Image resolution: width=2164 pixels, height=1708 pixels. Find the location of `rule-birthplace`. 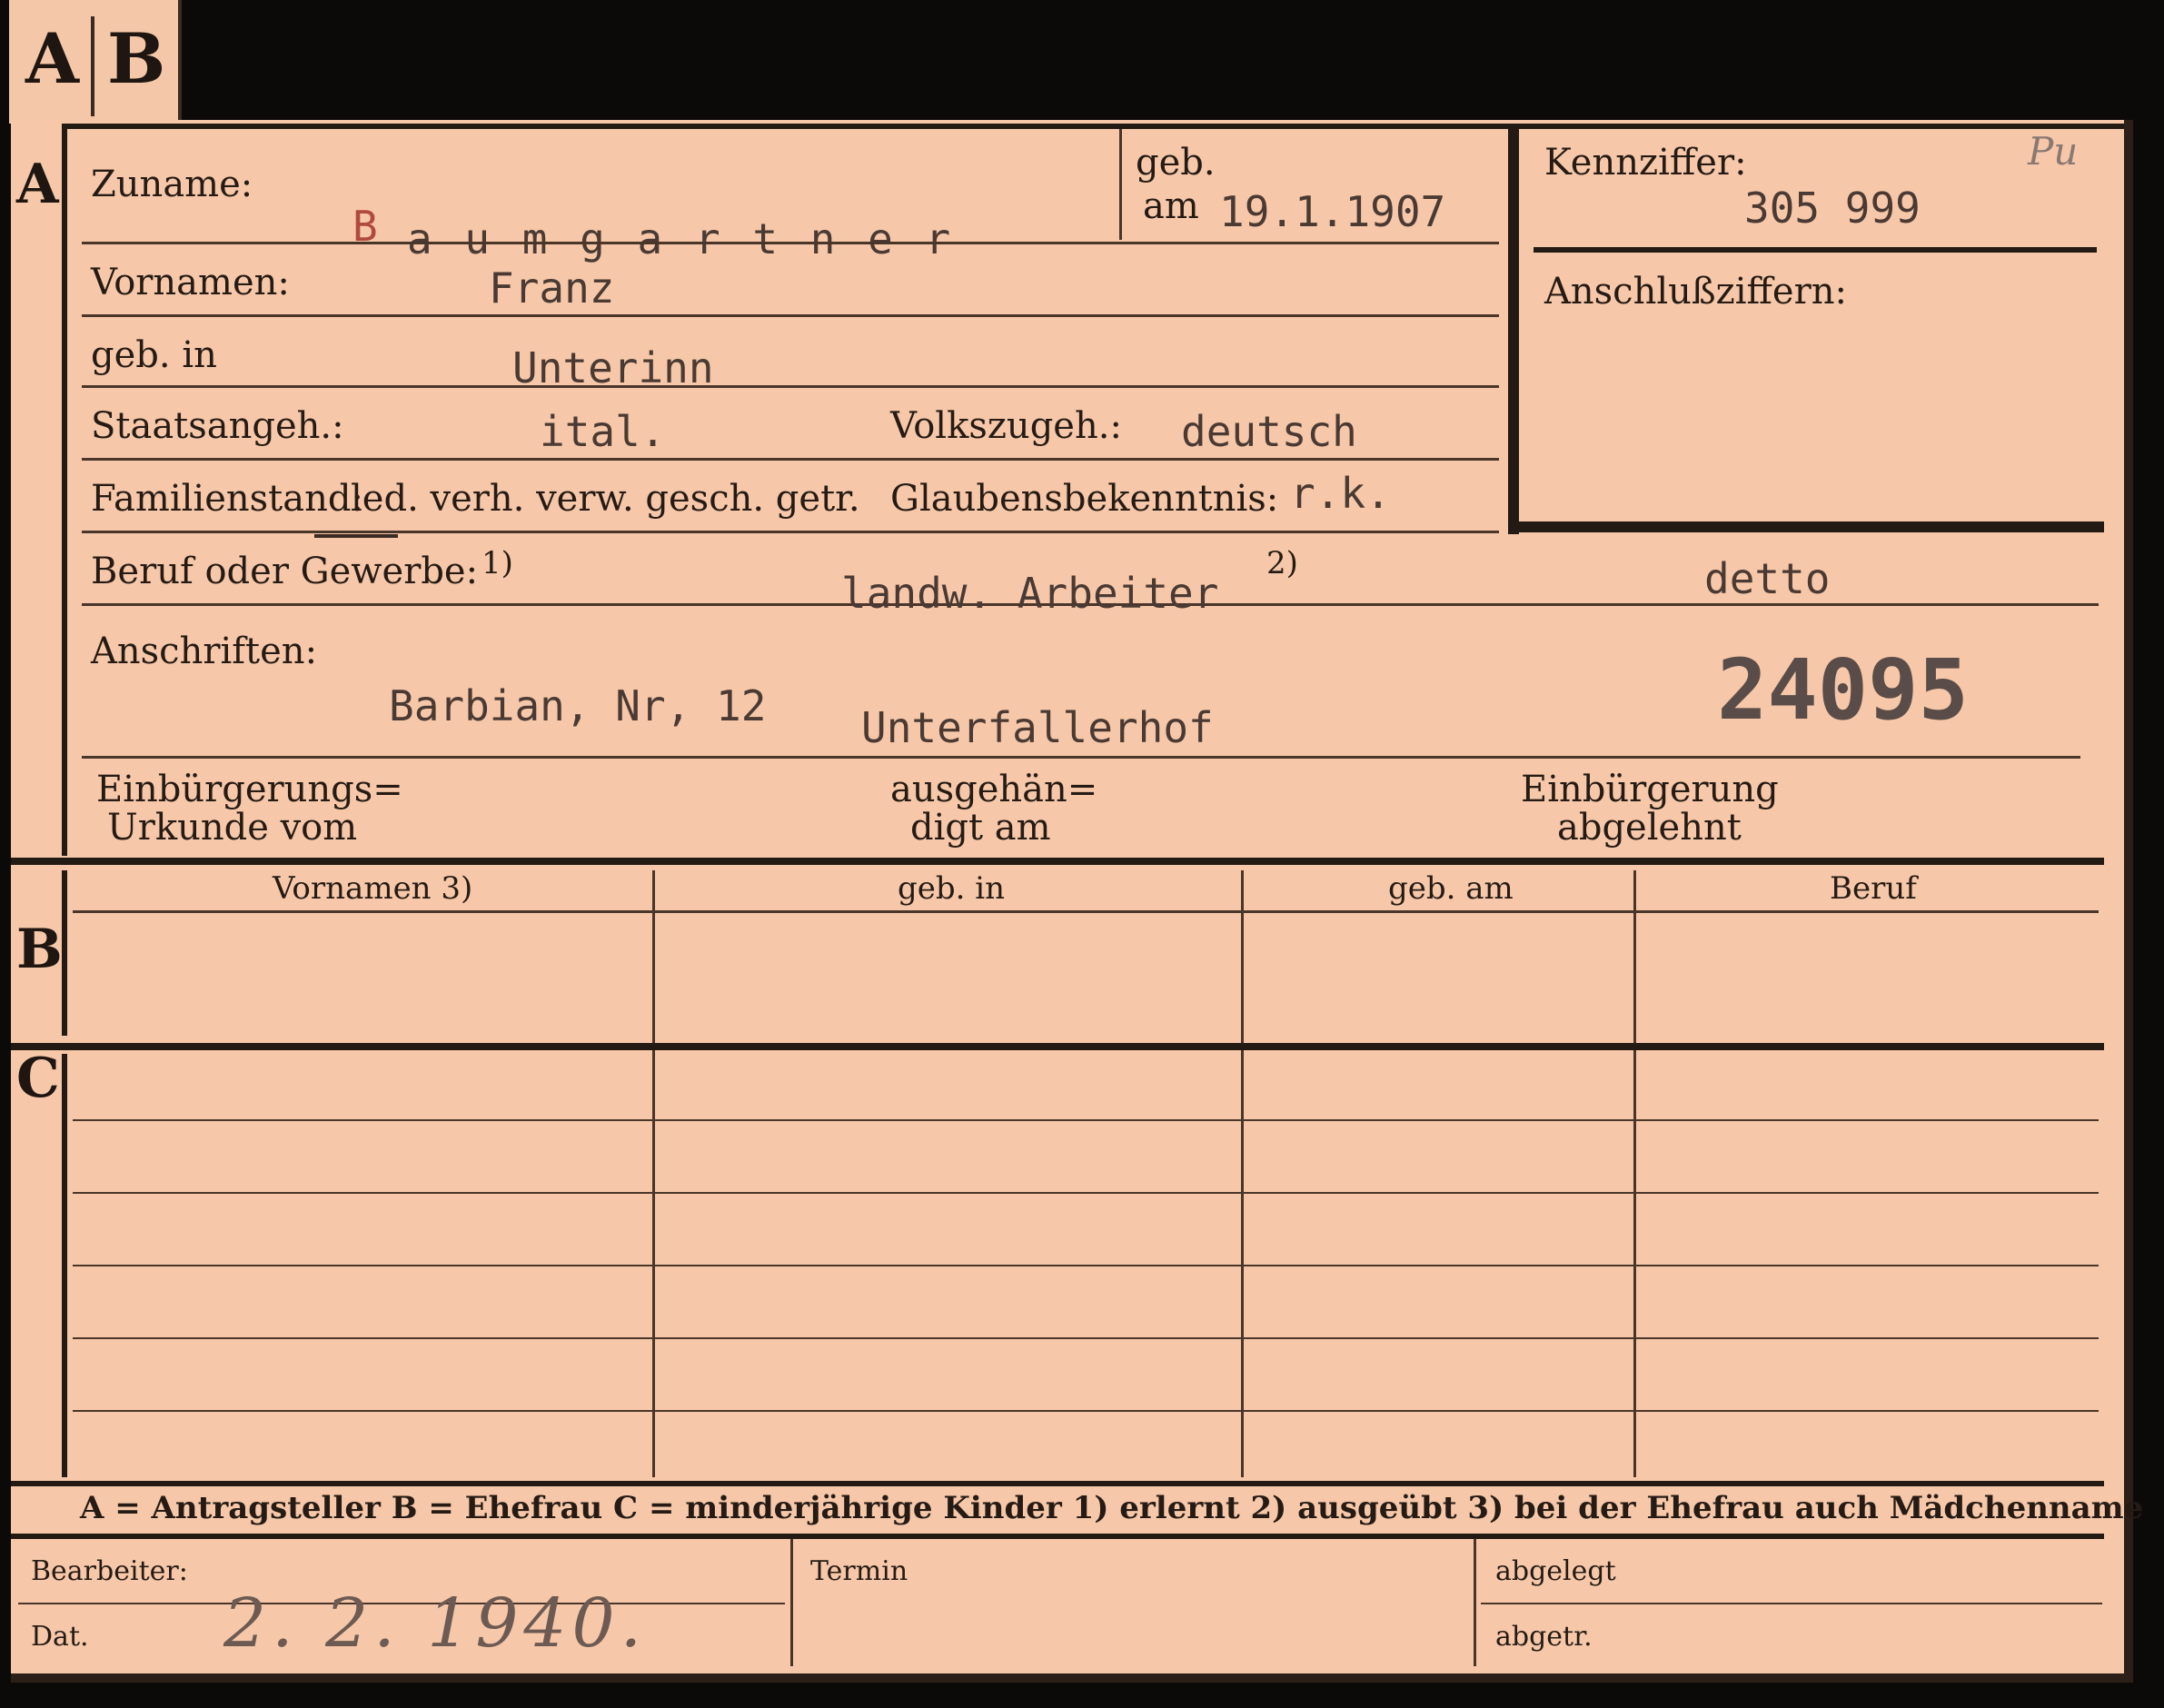

rule-birthplace is located at coordinates (791, 386).